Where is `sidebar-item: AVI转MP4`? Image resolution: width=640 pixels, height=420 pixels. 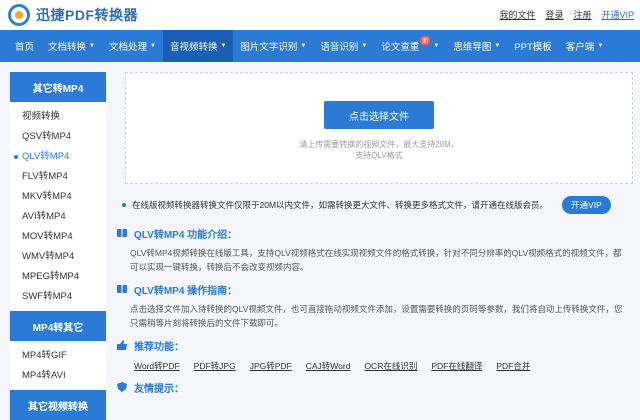 sidebar-item: AVI转MP4 is located at coordinates (58, 217).